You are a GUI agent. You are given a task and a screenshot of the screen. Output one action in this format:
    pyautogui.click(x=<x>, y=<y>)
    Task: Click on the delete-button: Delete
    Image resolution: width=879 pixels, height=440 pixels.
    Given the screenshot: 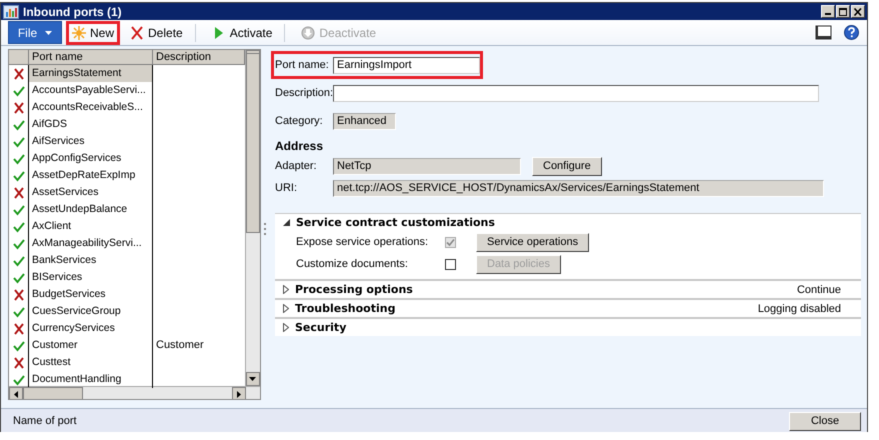 What is the action you would take?
    pyautogui.click(x=156, y=33)
    